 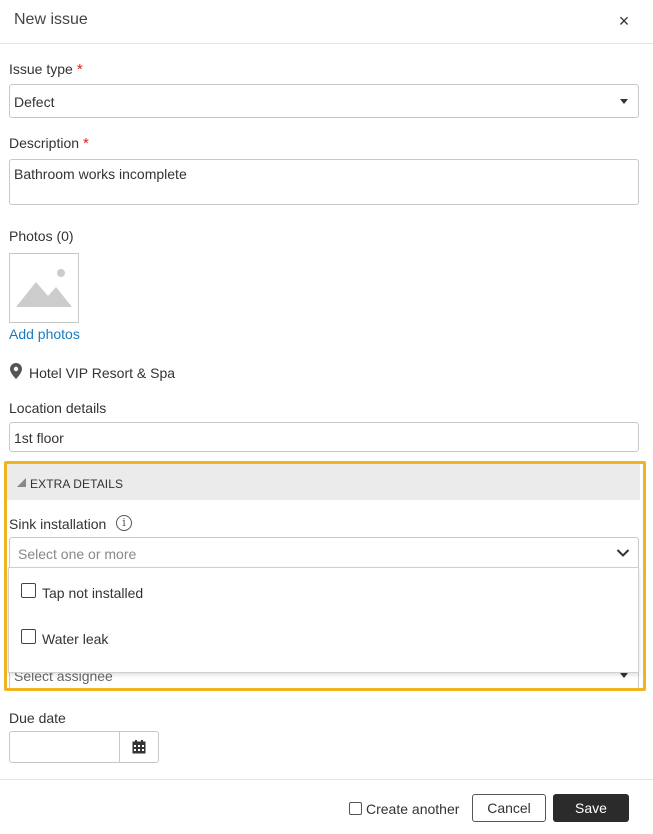 What do you see at coordinates (64, 747) in the screenshot?
I see `due-date-input` at bounding box center [64, 747].